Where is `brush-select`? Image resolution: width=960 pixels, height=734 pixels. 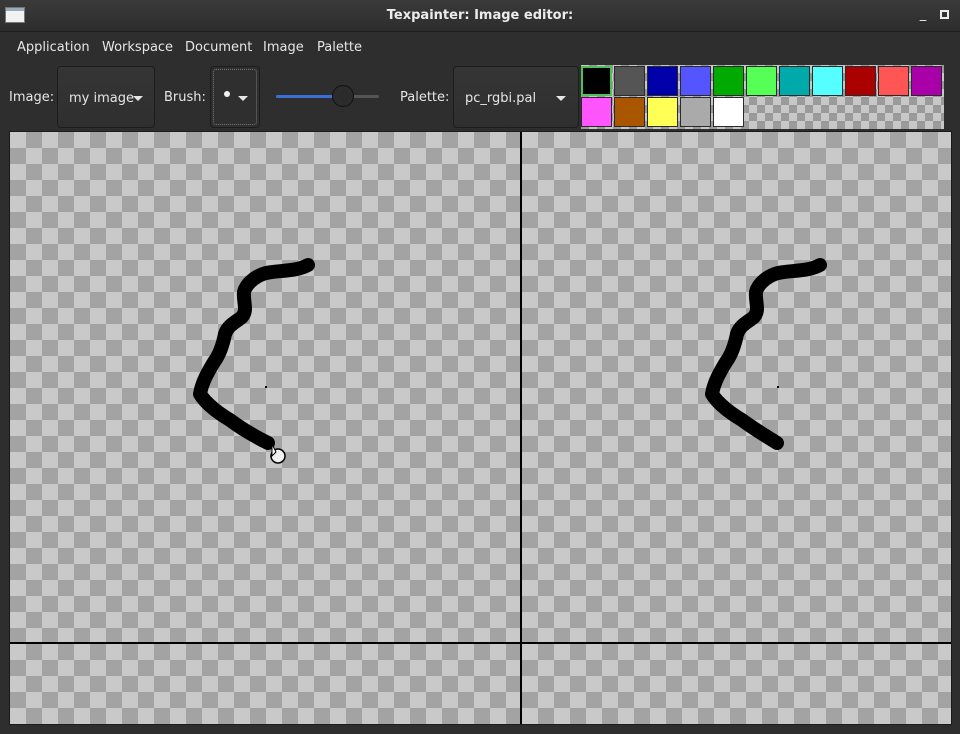 brush-select is located at coordinates (235, 97).